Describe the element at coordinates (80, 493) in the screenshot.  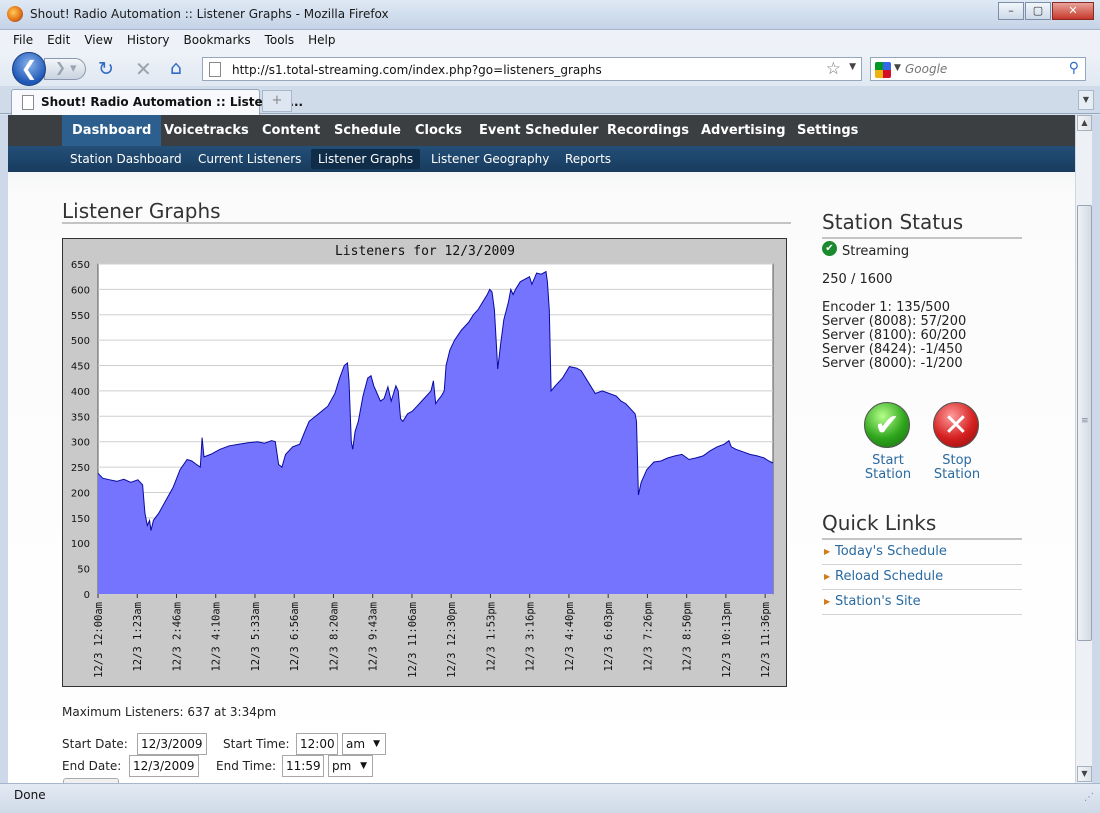
I see `y-tick-label: 200` at that location.